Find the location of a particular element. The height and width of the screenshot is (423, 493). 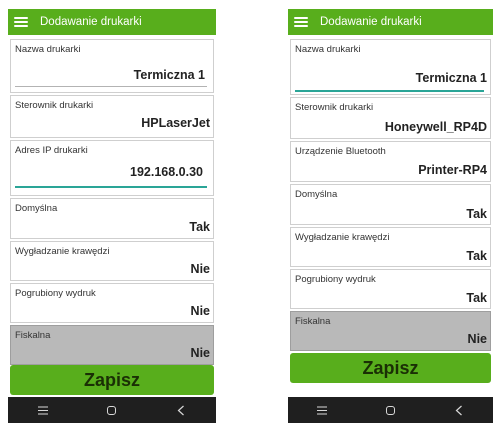

field-underline is located at coordinates (111, 86).